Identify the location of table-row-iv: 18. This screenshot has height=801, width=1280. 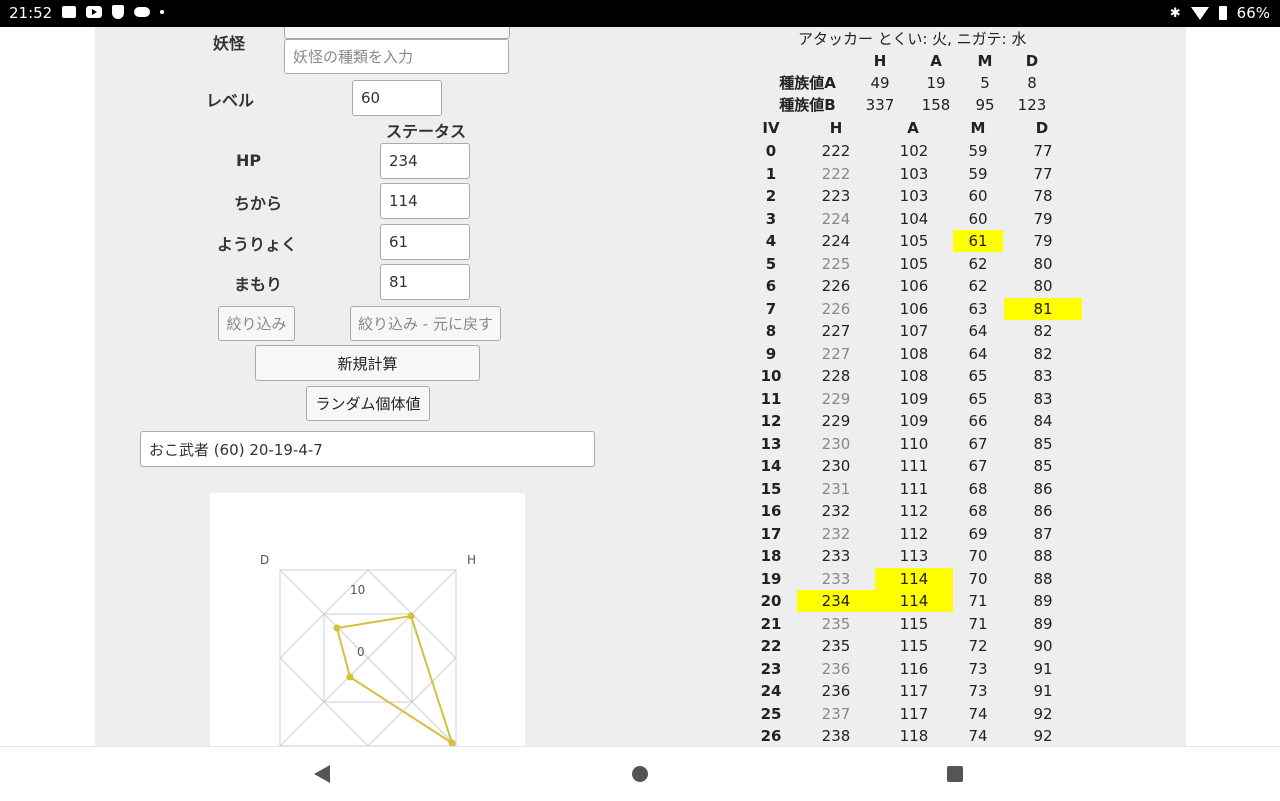
(771, 556).